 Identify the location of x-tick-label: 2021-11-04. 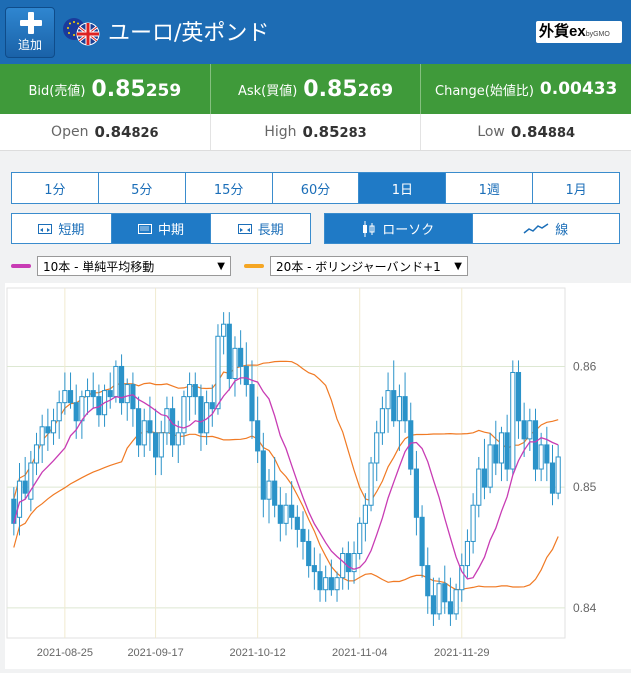
(359, 653).